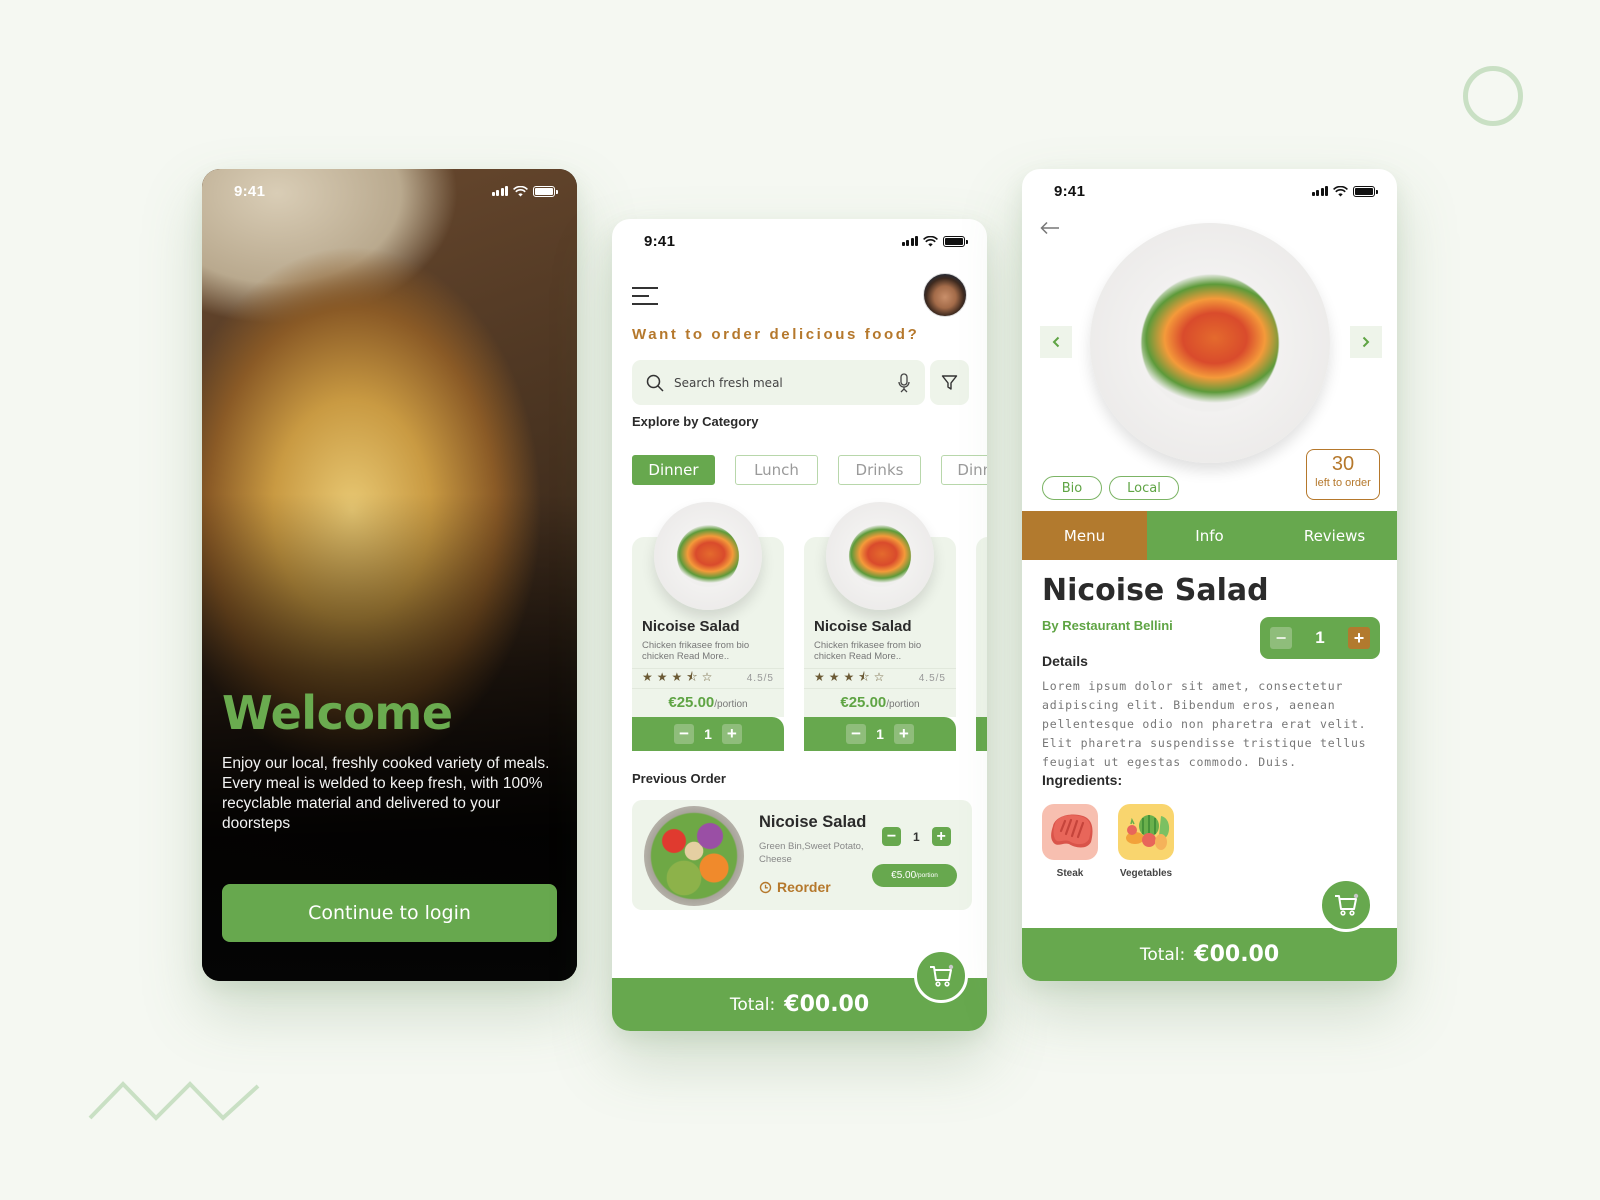  What do you see at coordinates (1146, 832) in the screenshot?
I see `vegetables-icon` at bounding box center [1146, 832].